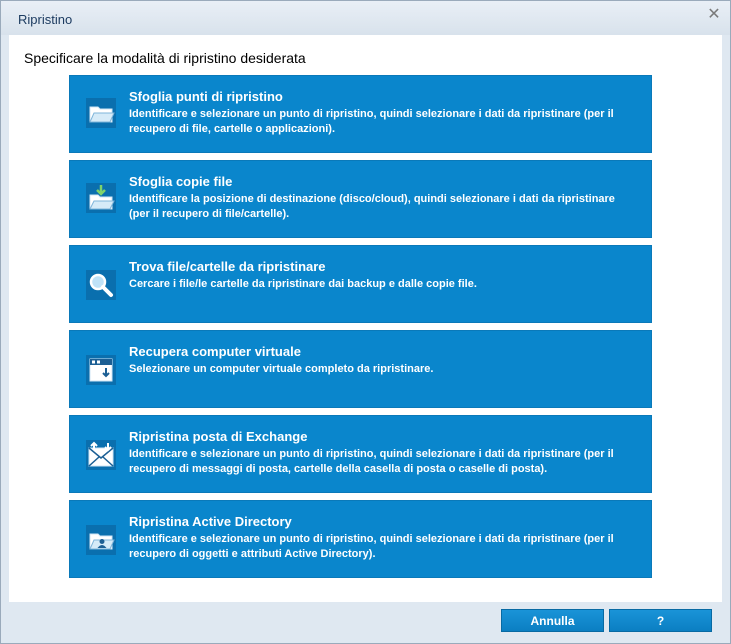  What do you see at coordinates (206, 96) in the screenshot?
I see `option-title: Sfoglia punti di ripristino` at bounding box center [206, 96].